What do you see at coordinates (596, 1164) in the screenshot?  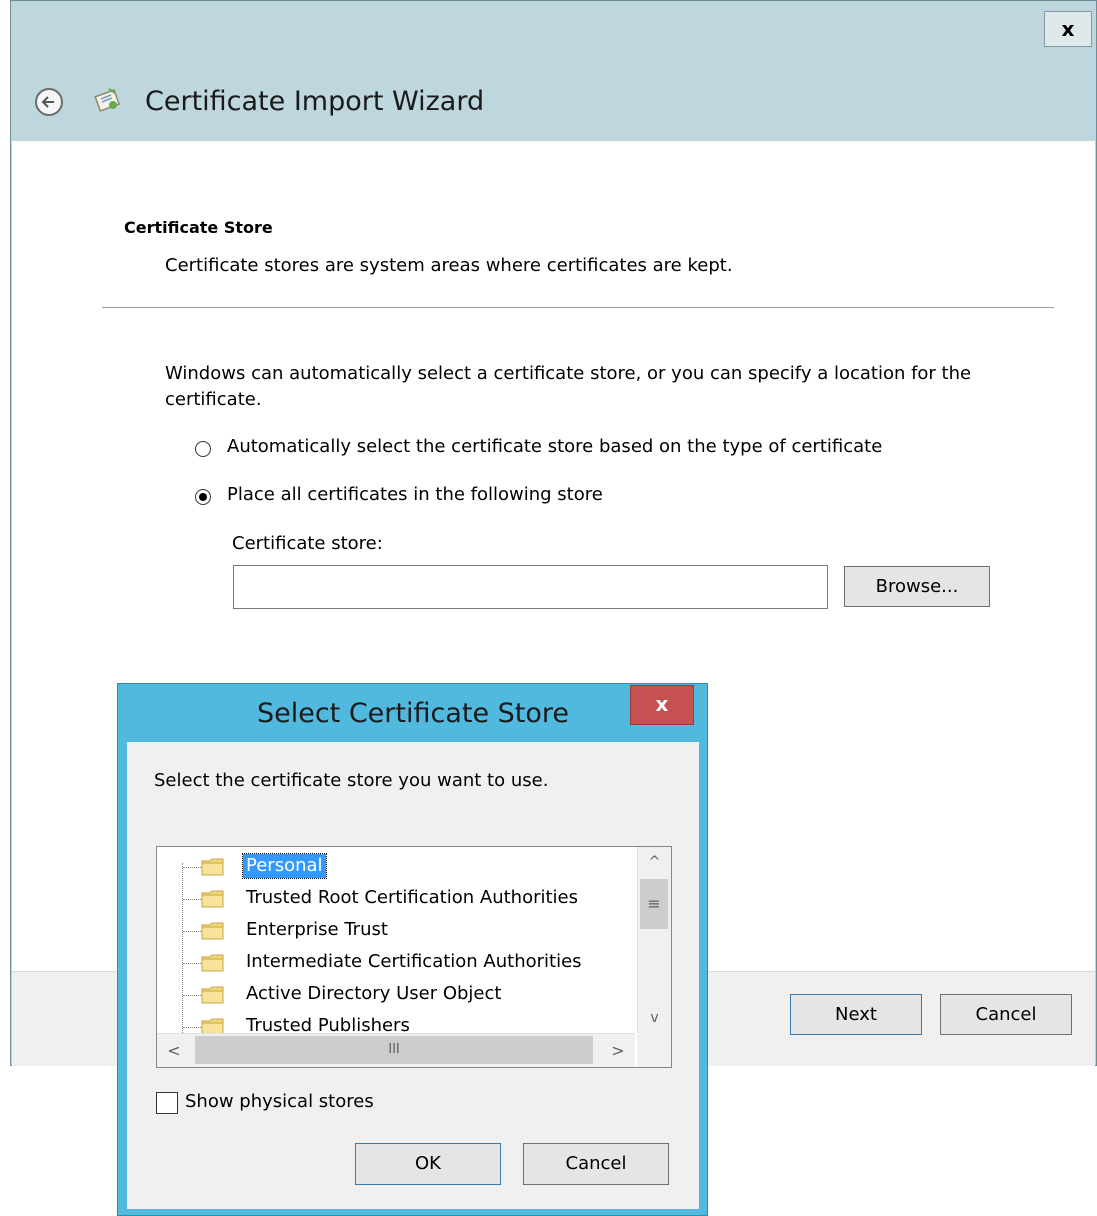 I see `dialog-cancel-button: Cancel` at bounding box center [596, 1164].